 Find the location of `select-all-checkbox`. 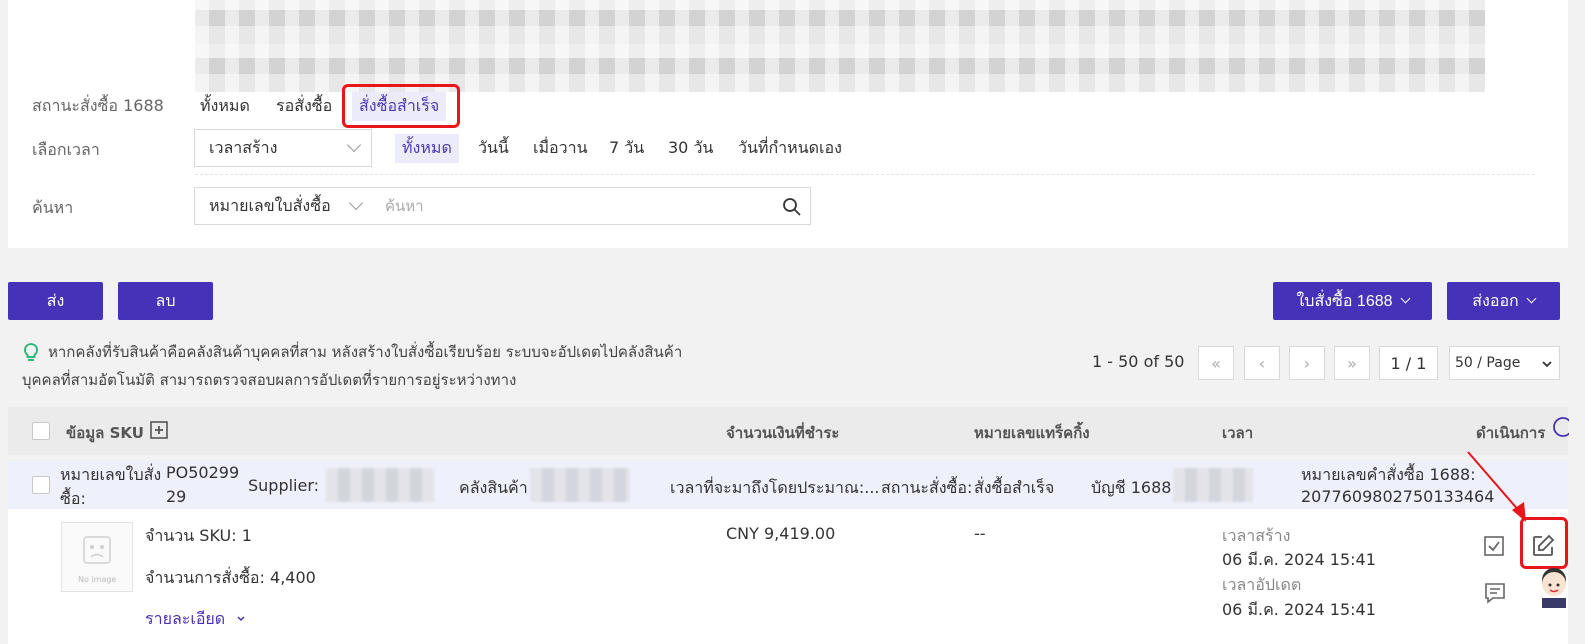

select-all-checkbox is located at coordinates (41, 431).